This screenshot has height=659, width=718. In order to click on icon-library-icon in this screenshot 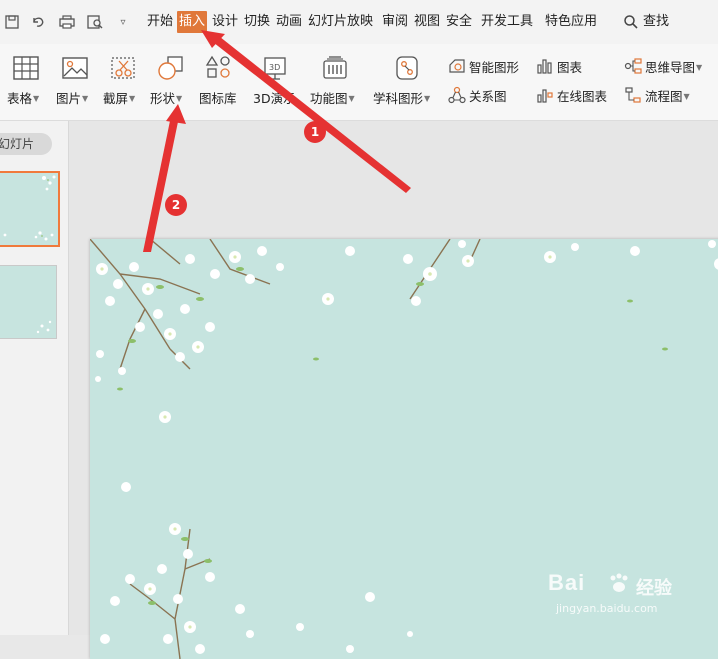, I will do `click(219, 68)`.